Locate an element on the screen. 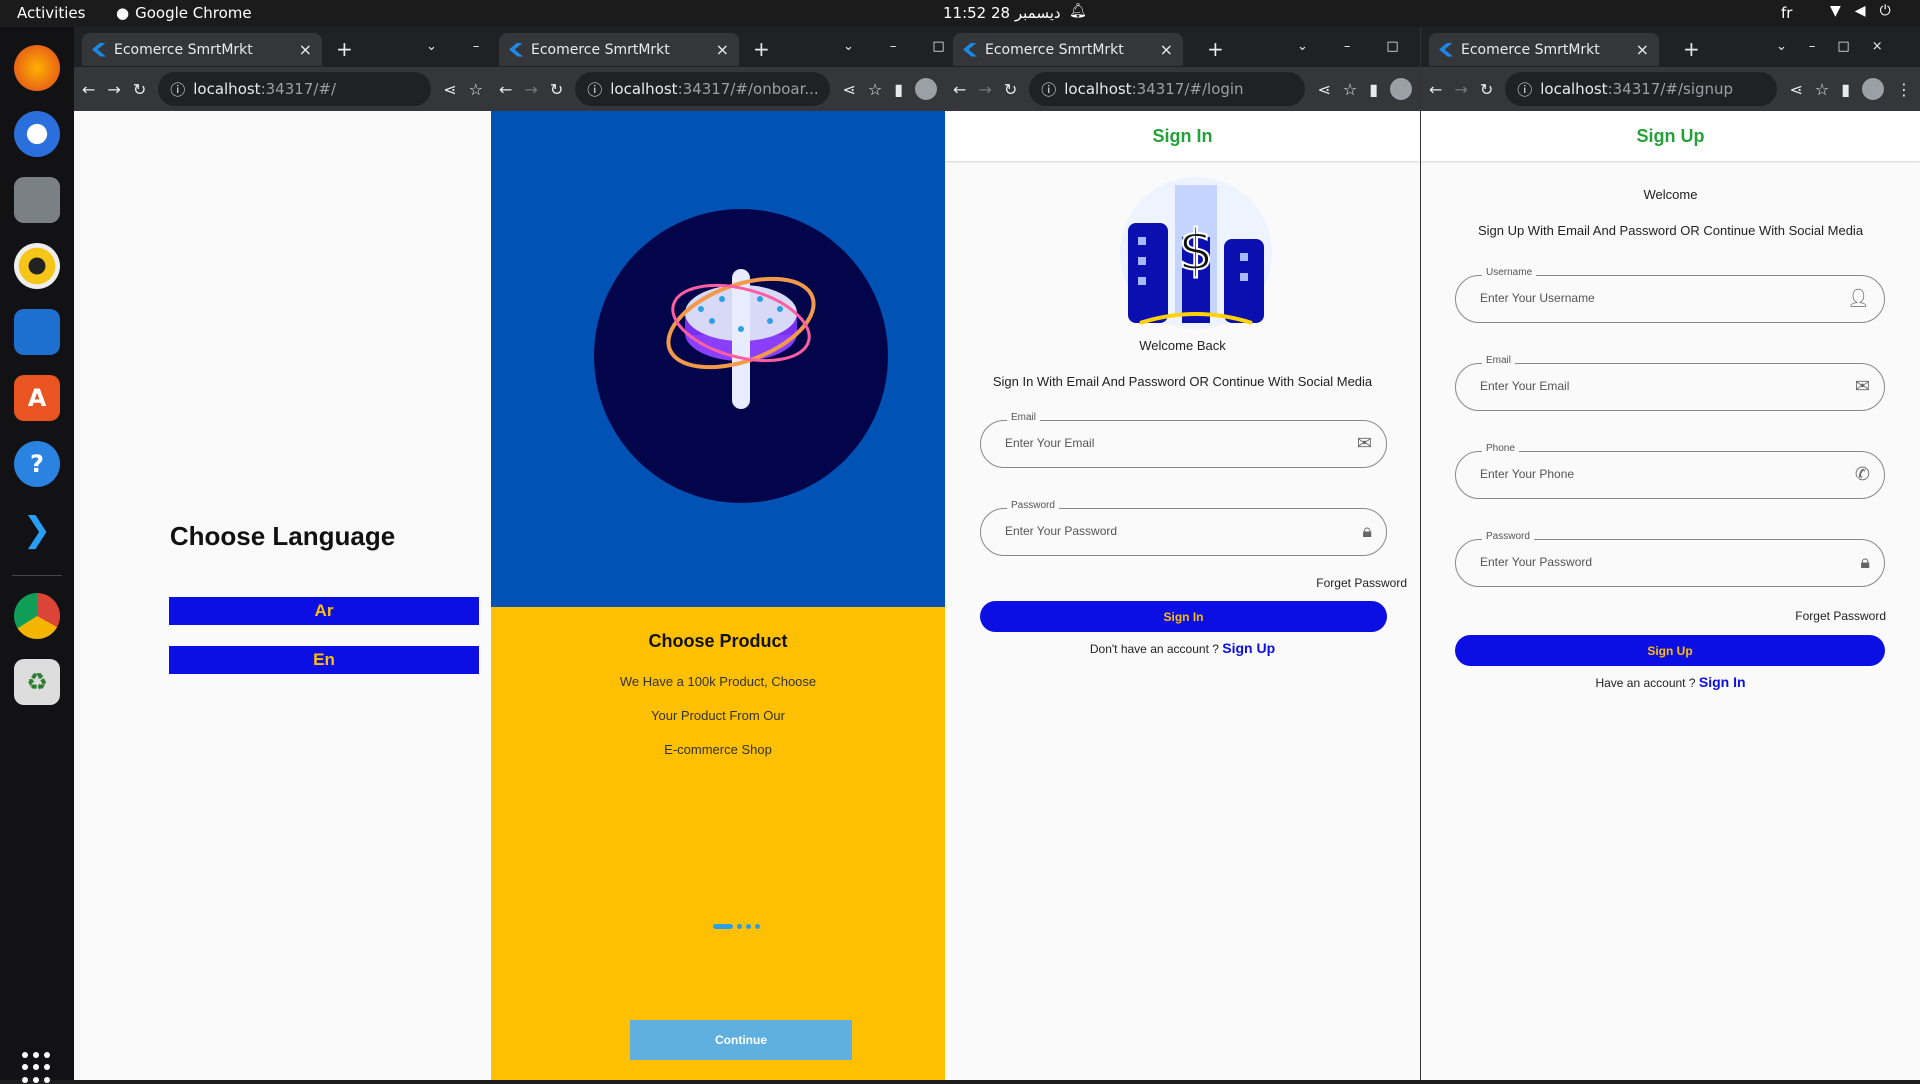 This screenshot has width=1920, height=1084. url-bar: ⓘ localhost:34317/#/signup is located at coordinates (1641, 89).